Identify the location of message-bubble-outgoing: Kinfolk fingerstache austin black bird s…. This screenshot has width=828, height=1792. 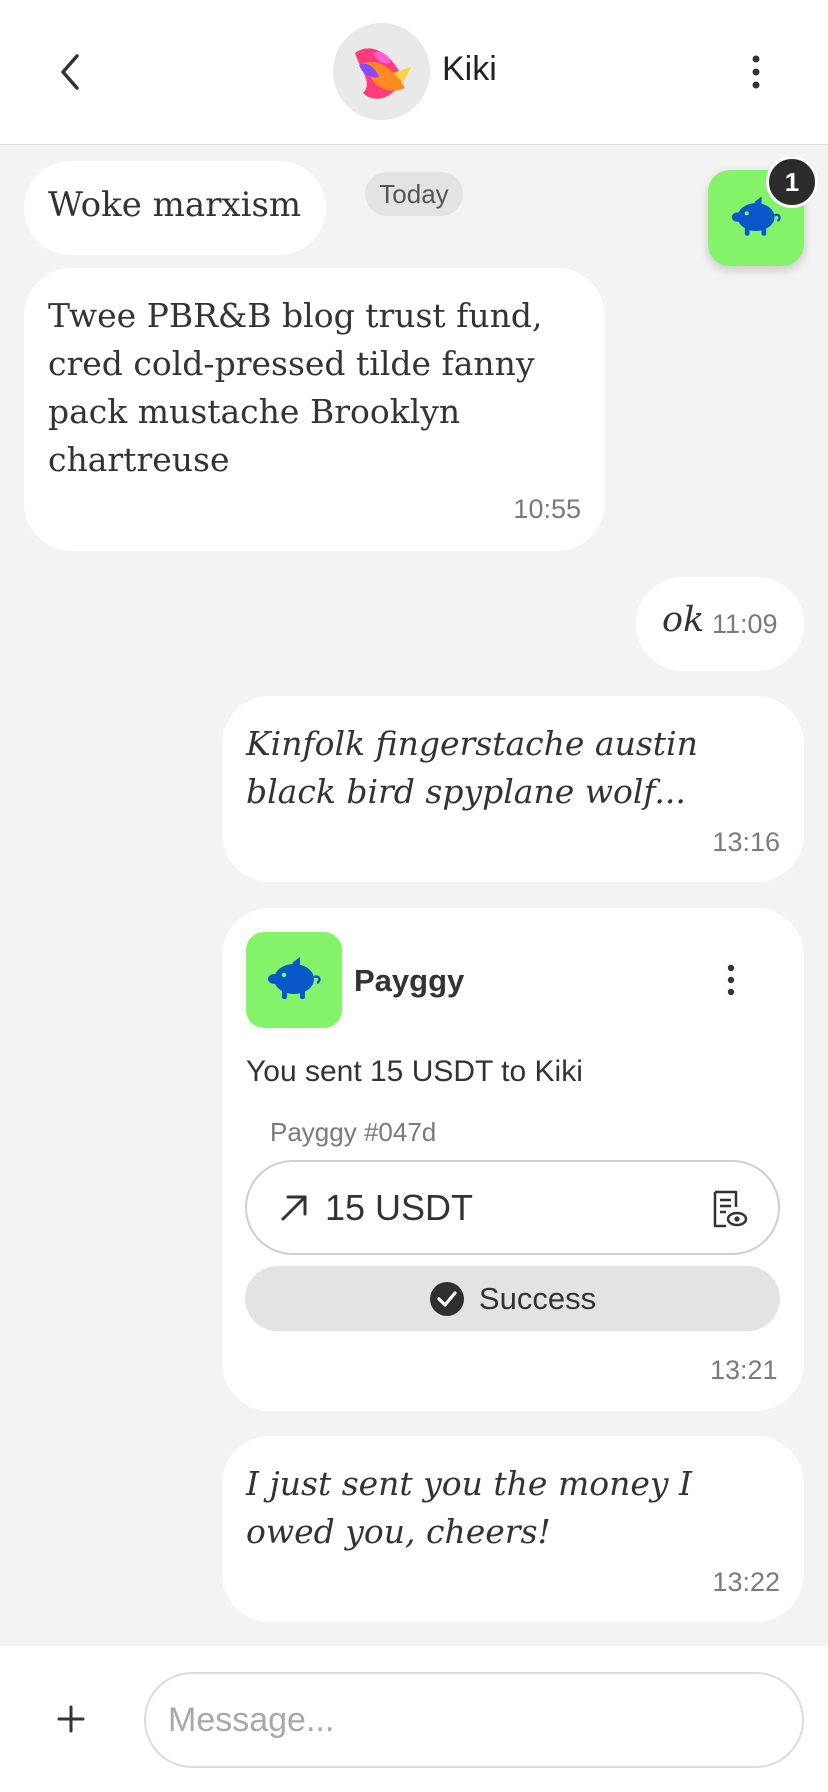
(513, 789).